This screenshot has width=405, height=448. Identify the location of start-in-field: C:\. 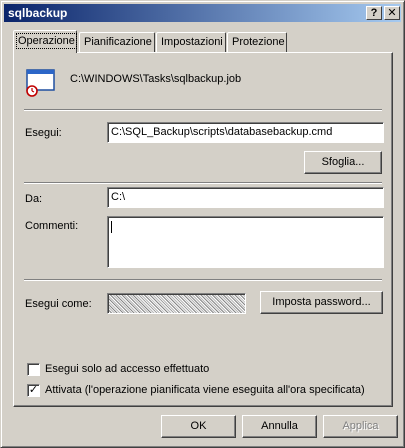
(245, 197).